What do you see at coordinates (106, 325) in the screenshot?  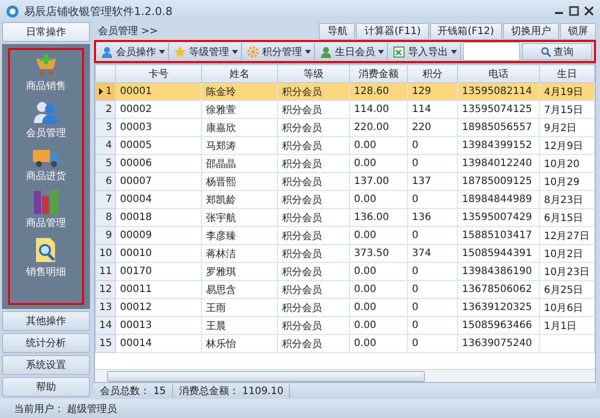 I see `row-header: 14` at bounding box center [106, 325].